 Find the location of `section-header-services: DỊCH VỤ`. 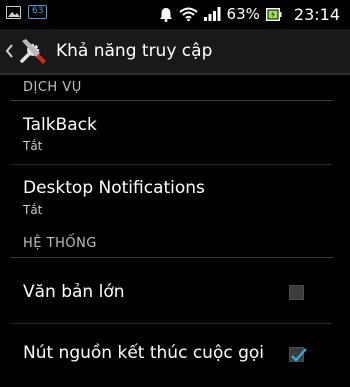

section-header-services: DỊCH VỤ is located at coordinates (52, 87).